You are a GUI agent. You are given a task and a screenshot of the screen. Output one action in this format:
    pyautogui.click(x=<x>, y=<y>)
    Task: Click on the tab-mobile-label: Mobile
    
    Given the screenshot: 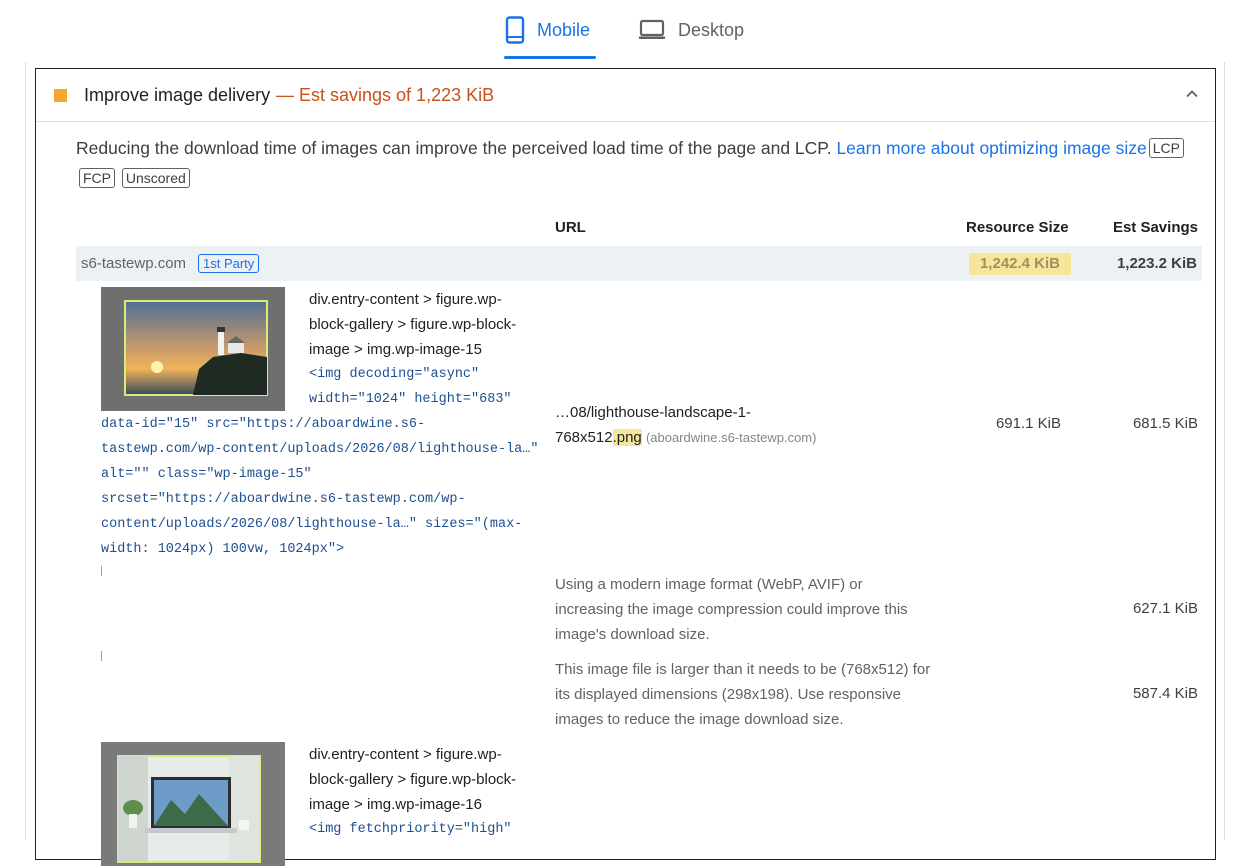 What is the action you would take?
    pyautogui.click(x=564, y=29)
    